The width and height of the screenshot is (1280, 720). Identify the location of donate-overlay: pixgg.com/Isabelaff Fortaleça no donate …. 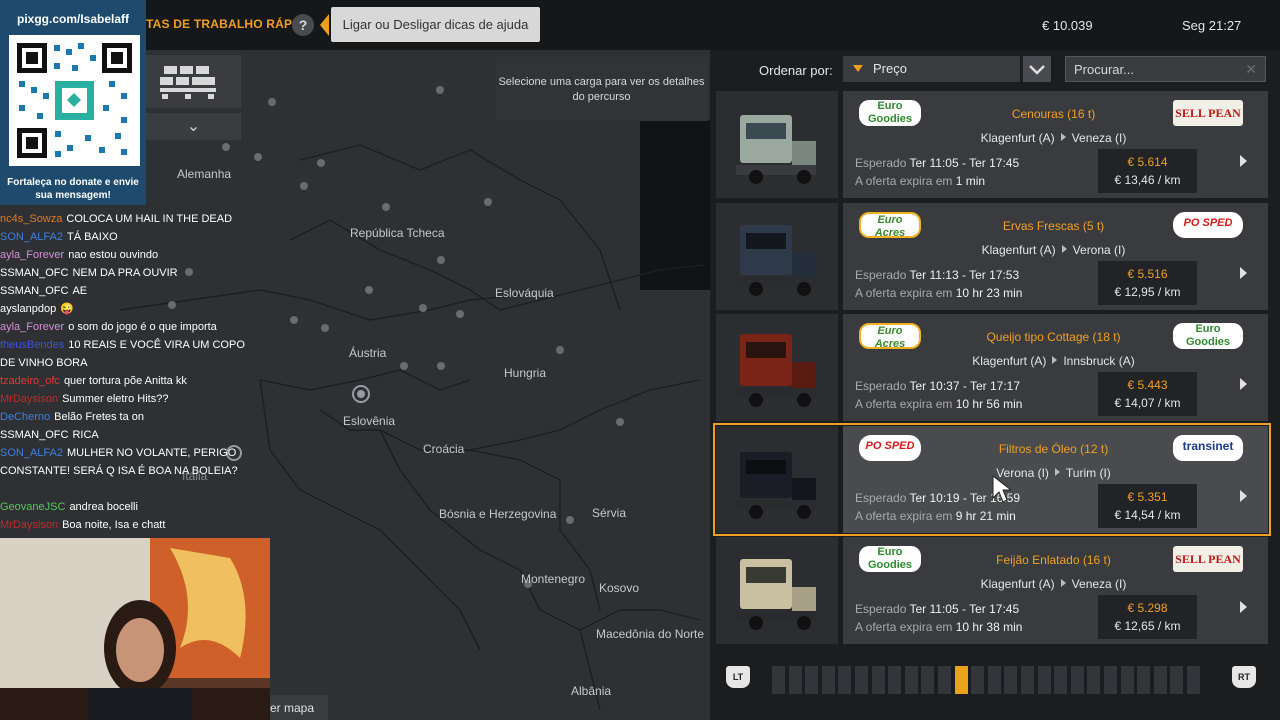
(73, 102).